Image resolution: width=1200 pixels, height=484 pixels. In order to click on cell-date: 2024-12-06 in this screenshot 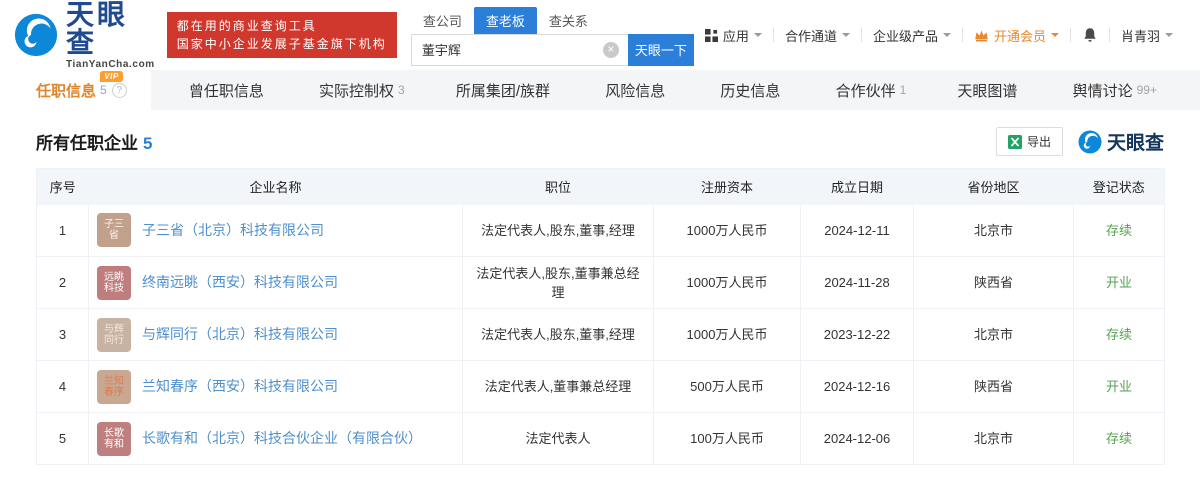, I will do `click(857, 438)`.